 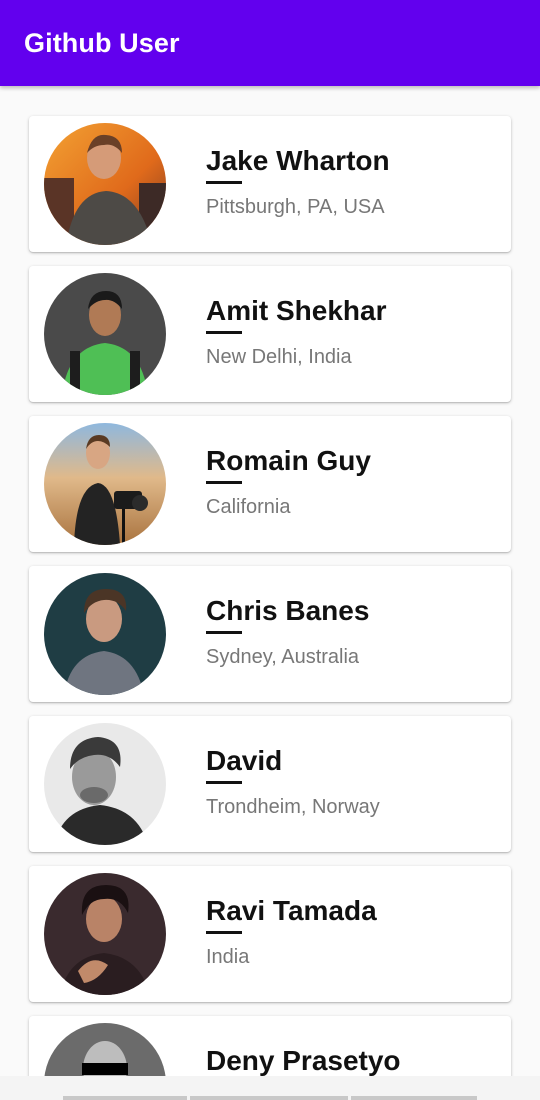 I want to click on user-card: Jake Wharton Pittsburgh, PA, USA, so click(x=270, y=184).